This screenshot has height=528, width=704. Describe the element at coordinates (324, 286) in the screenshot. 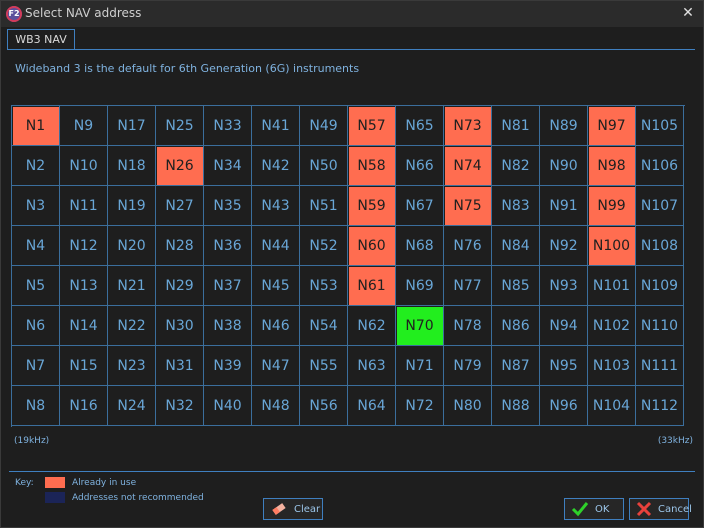

I see `nav-address-cell: N53` at that location.